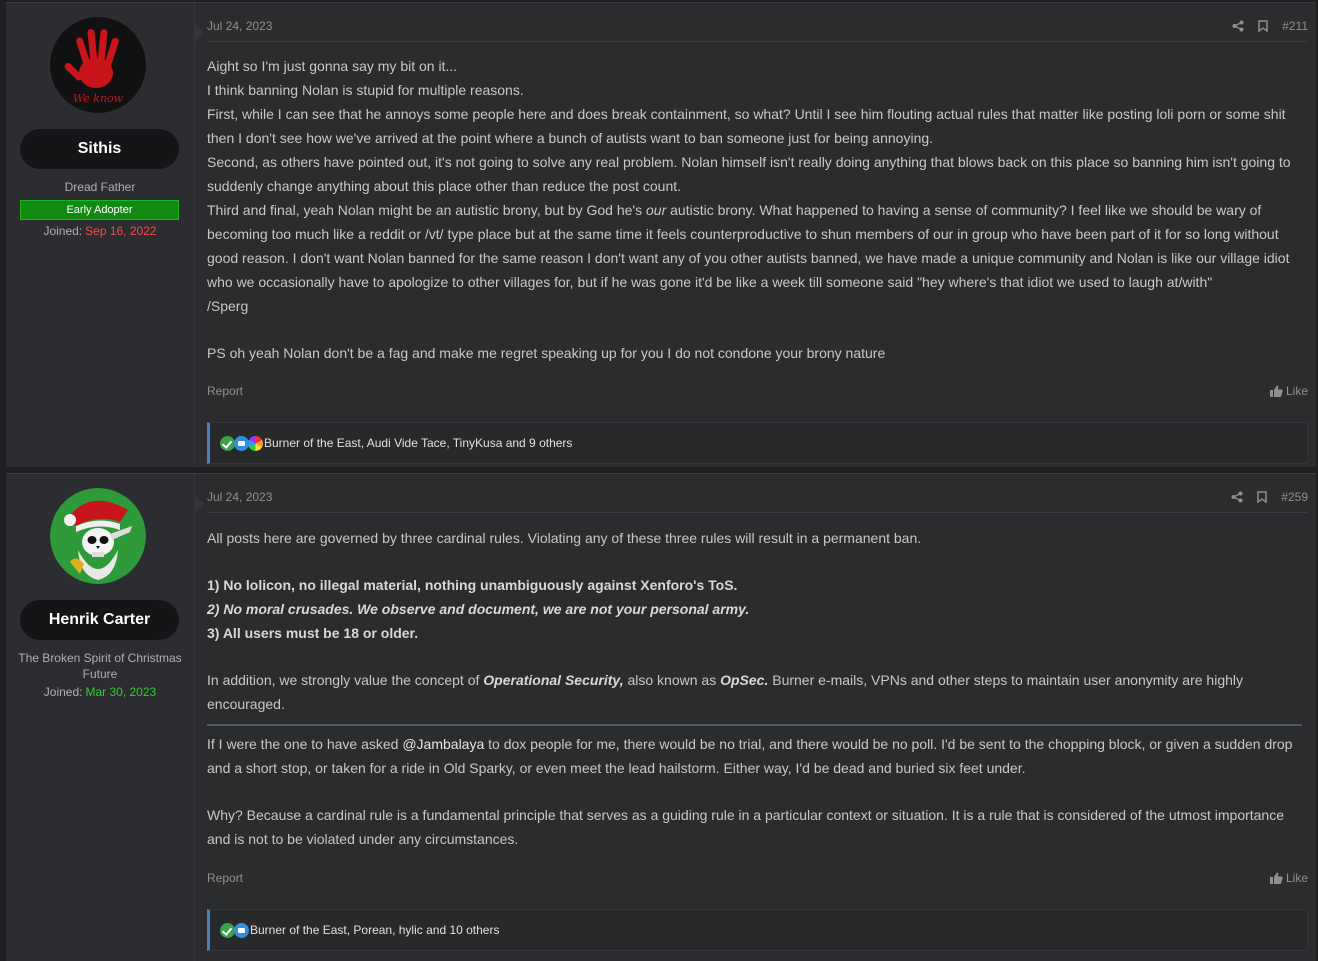  What do you see at coordinates (100, 666) in the screenshot?
I see `user-title: The Broken Spirit of Christmas Future` at bounding box center [100, 666].